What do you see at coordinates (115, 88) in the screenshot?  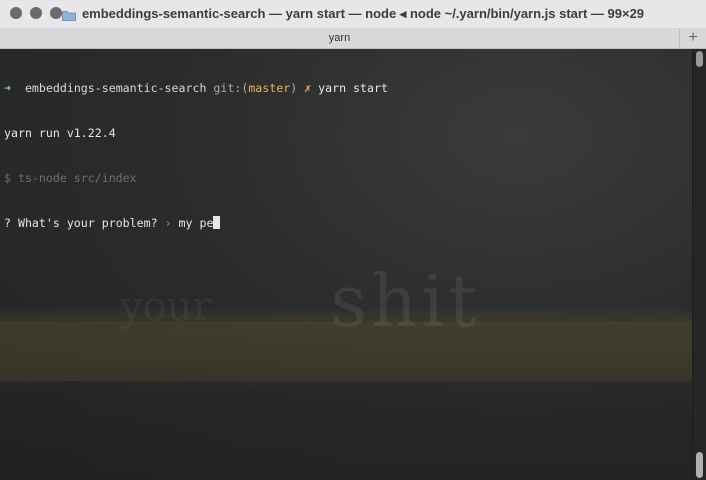 I see `prompt-directory: embeddings-semantic-search` at bounding box center [115, 88].